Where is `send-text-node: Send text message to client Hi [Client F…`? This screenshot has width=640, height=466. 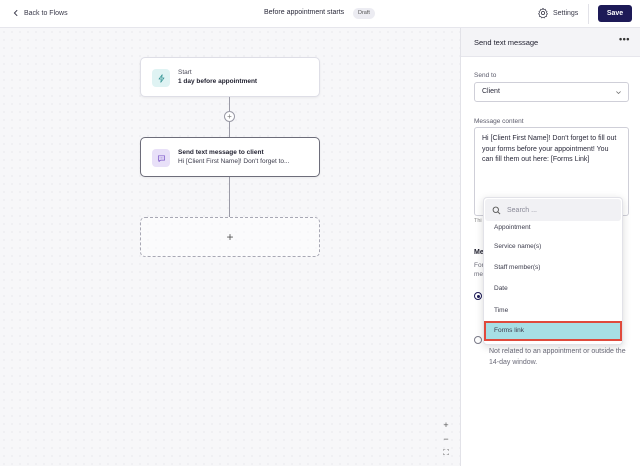
send-text-node: Send text message to client Hi [Client F… is located at coordinates (230, 157).